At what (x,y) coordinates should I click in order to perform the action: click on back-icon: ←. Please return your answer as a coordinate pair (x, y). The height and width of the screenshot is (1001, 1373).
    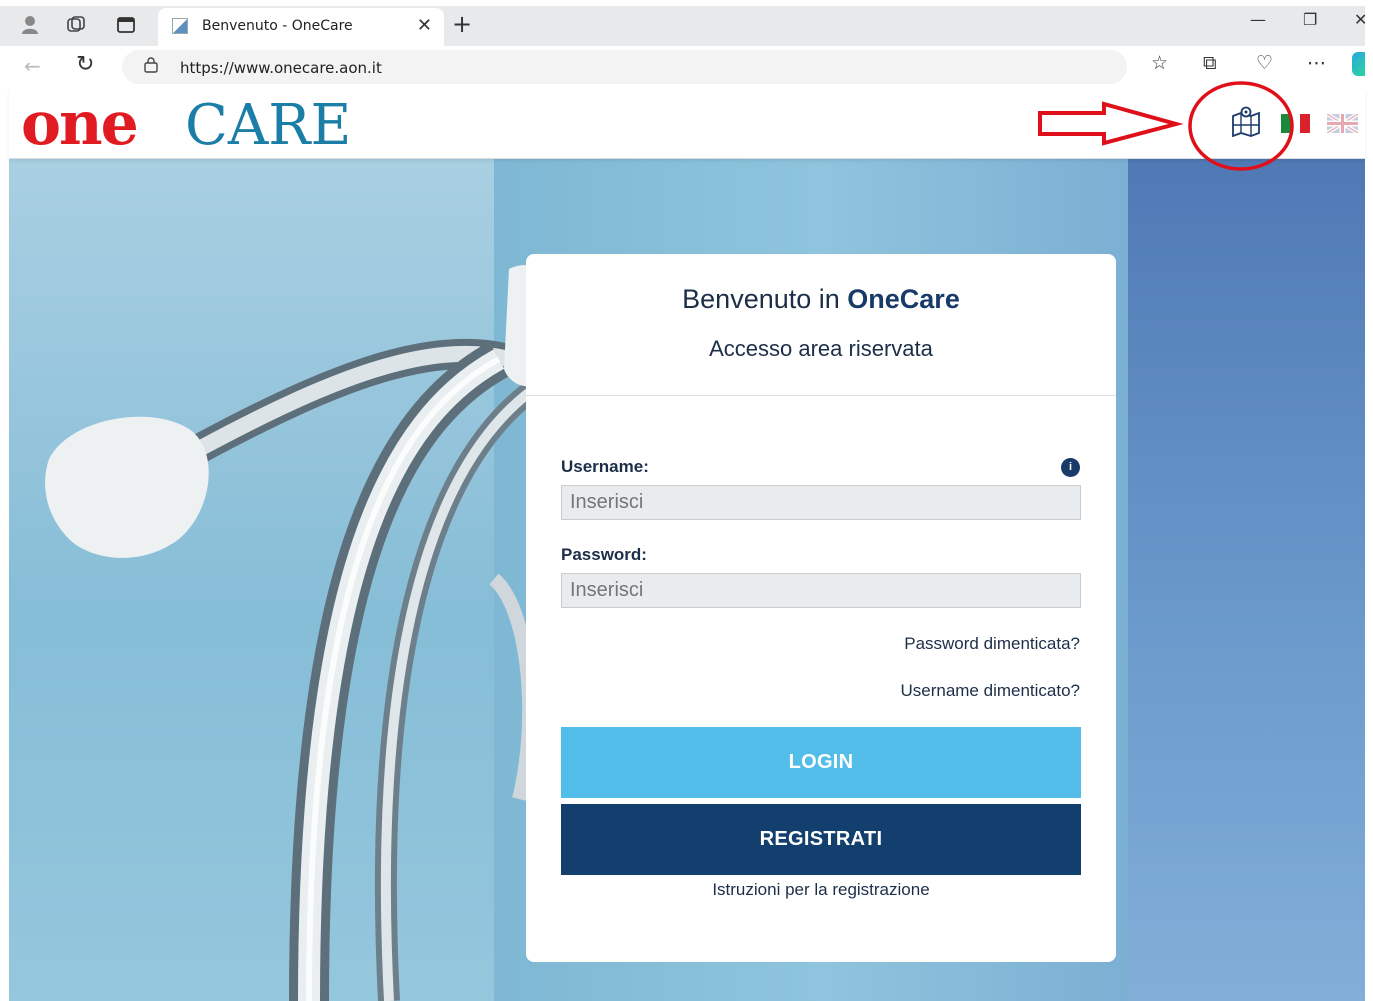
    Looking at the image, I should click on (32, 66).